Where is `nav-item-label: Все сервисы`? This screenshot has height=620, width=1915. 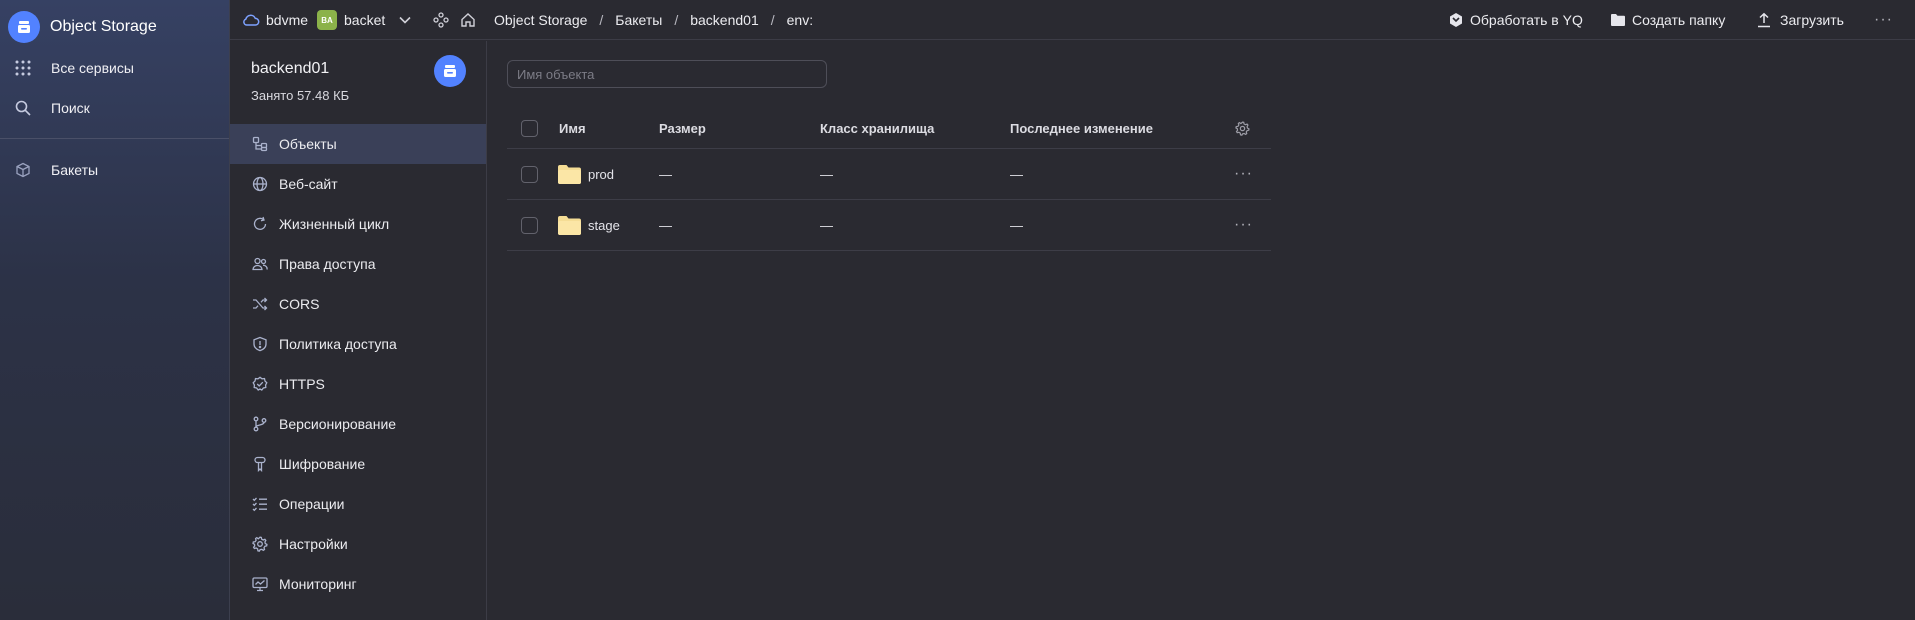
nav-item-label: Все сервисы is located at coordinates (92, 68).